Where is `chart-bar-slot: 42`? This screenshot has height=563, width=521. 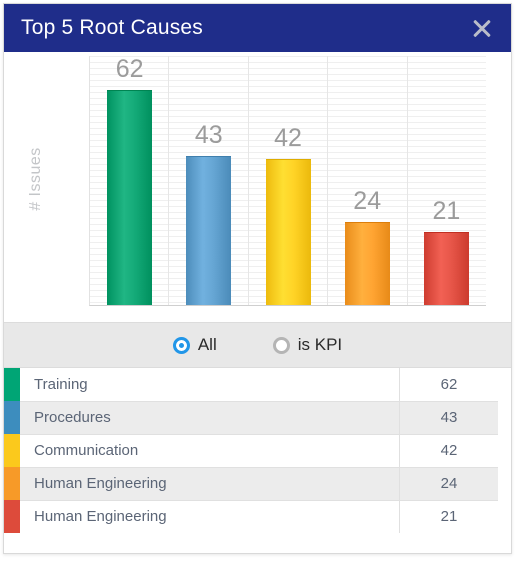
chart-bar-slot: 42 is located at coordinates (287, 180).